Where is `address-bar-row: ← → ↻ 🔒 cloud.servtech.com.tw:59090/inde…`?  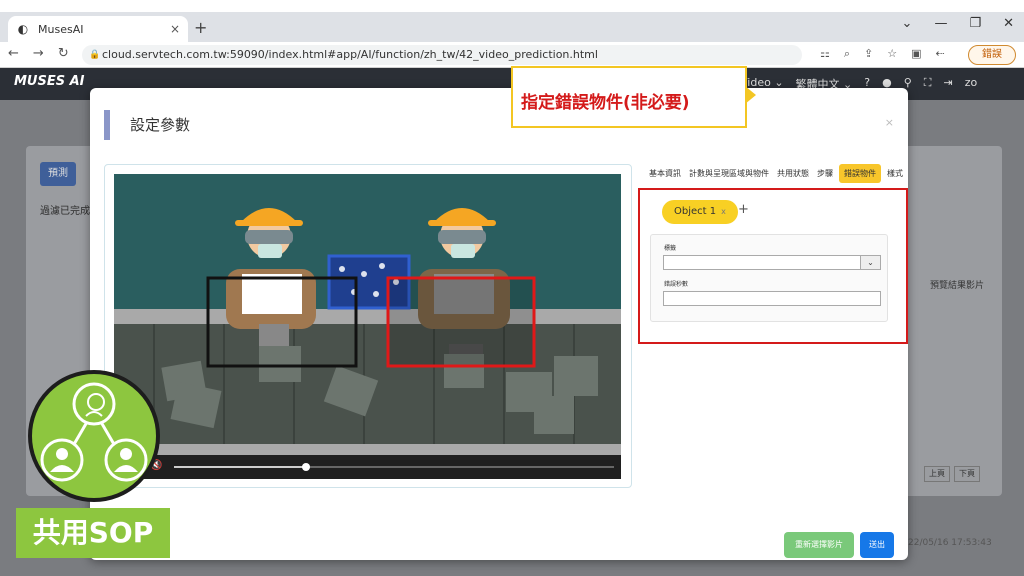
address-bar-row: ← → ↻ 🔒 cloud.servtech.com.tw:59090/inde… is located at coordinates (512, 55).